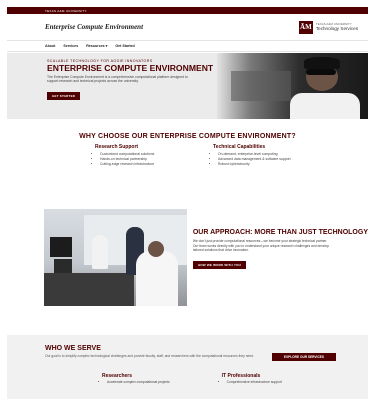 Image resolution: width=375 pixels, height=399 pixels. I want to click on explore-services-button: EXPLORE OUR SERVICES, so click(303, 357).